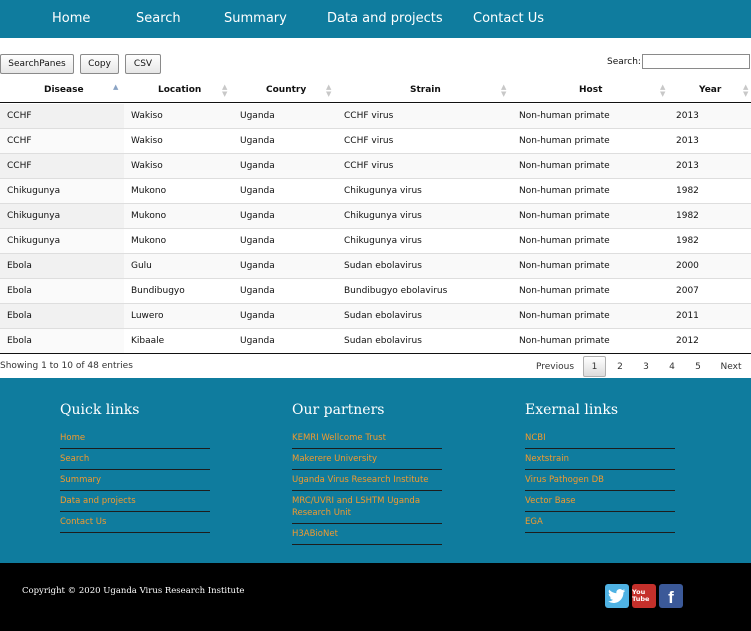  What do you see at coordinates (710, 90) in the screenshot?
I see `column-header-year: Year` at bounding box center [710, 90].